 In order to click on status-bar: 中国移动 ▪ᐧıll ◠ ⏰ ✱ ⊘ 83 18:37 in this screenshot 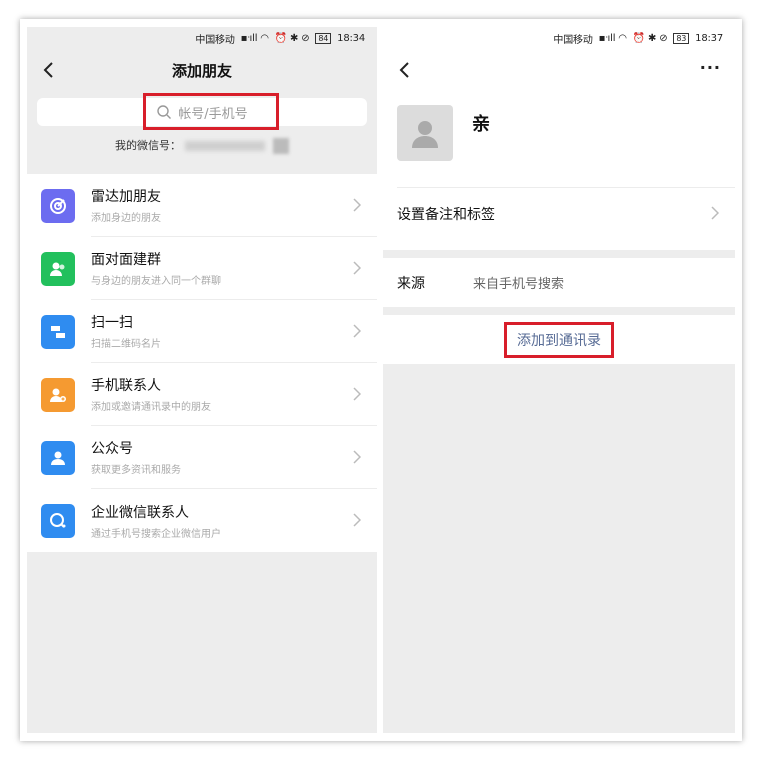, I will do `click(559, 38)`.